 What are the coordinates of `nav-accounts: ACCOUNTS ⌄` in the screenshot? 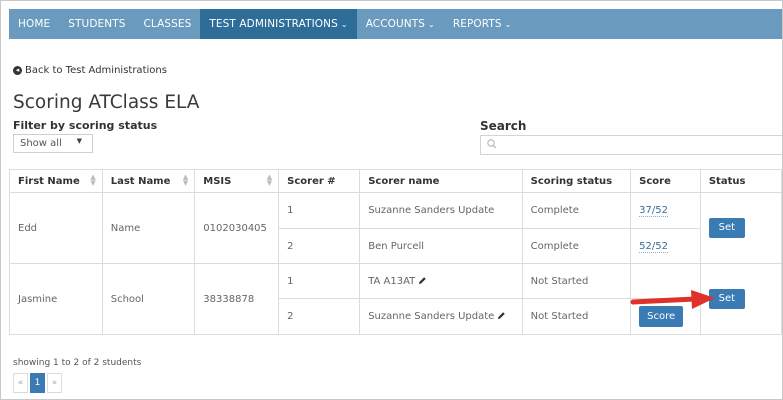 It's located at (400, 24).